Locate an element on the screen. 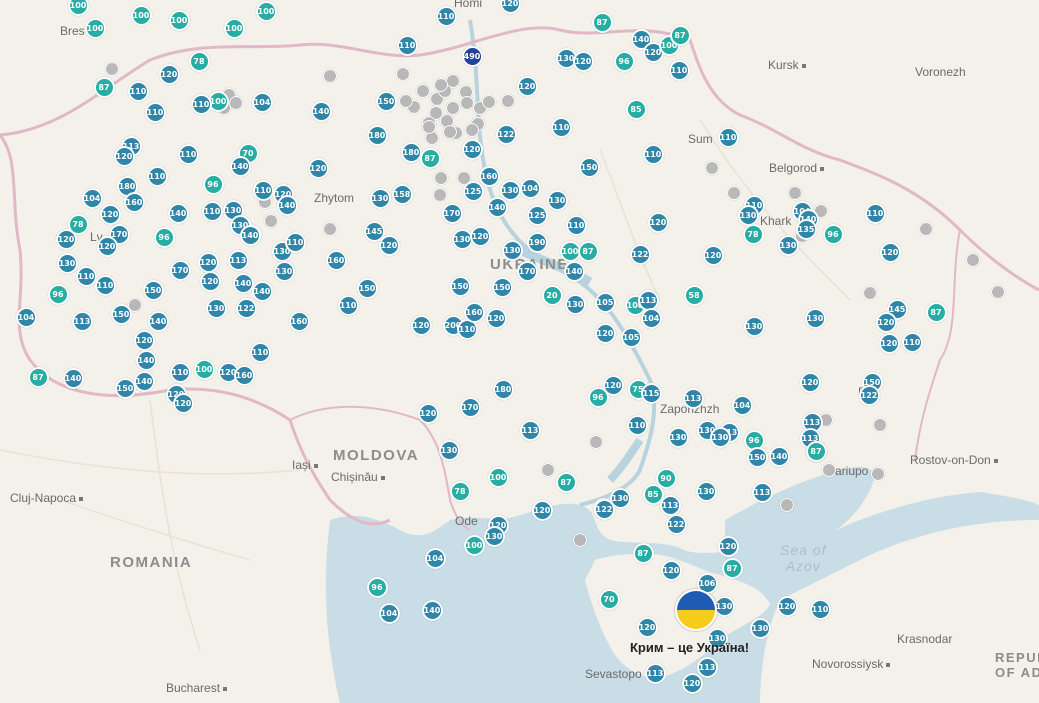 Image resolution: width=1039 pixels, height=703 pixels. price-marker: 122 is located at coordinates (506, 134).